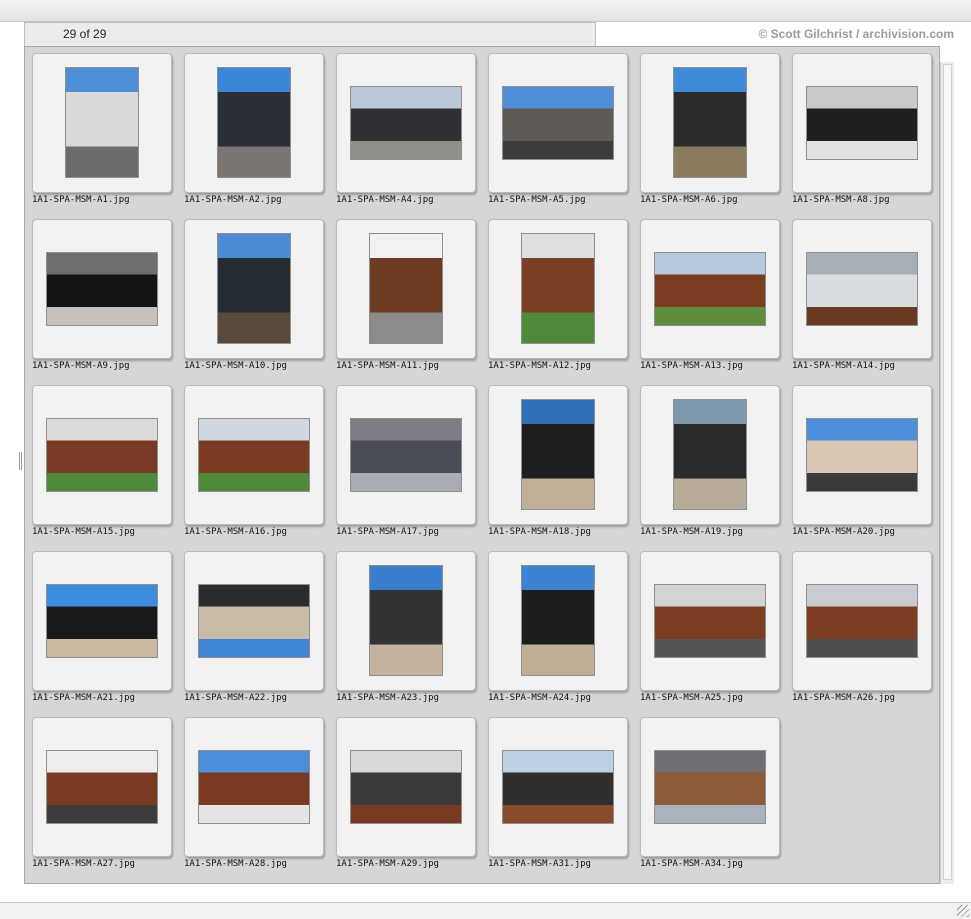 This screenshot has width=971, height=919. I want to click on thumbnail-card: 1A1-SPA-MSM-A31.jpg, so click(558, 798).